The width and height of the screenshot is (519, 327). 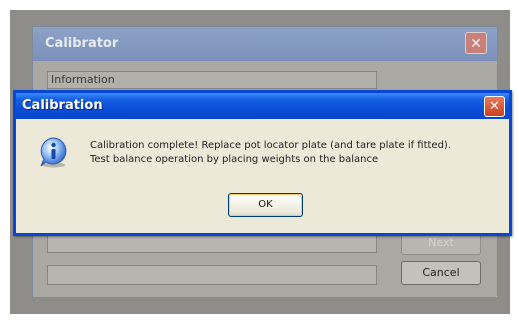 What do you see at coordinates (441, 273) in the screenshot?
I see `cancel-button: Cancel` at bounding box center [441, 273].